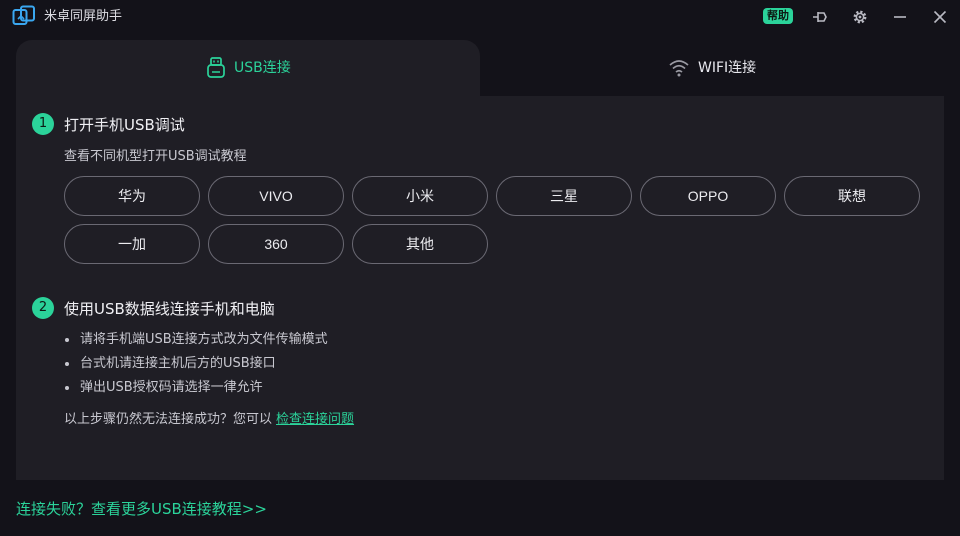 This screenshot has width=960, height=536. What do you see at coordinates (132, 196) in the screenshot?
I see `brand-button-huawei: 华为` at bounding box center [132, 196].